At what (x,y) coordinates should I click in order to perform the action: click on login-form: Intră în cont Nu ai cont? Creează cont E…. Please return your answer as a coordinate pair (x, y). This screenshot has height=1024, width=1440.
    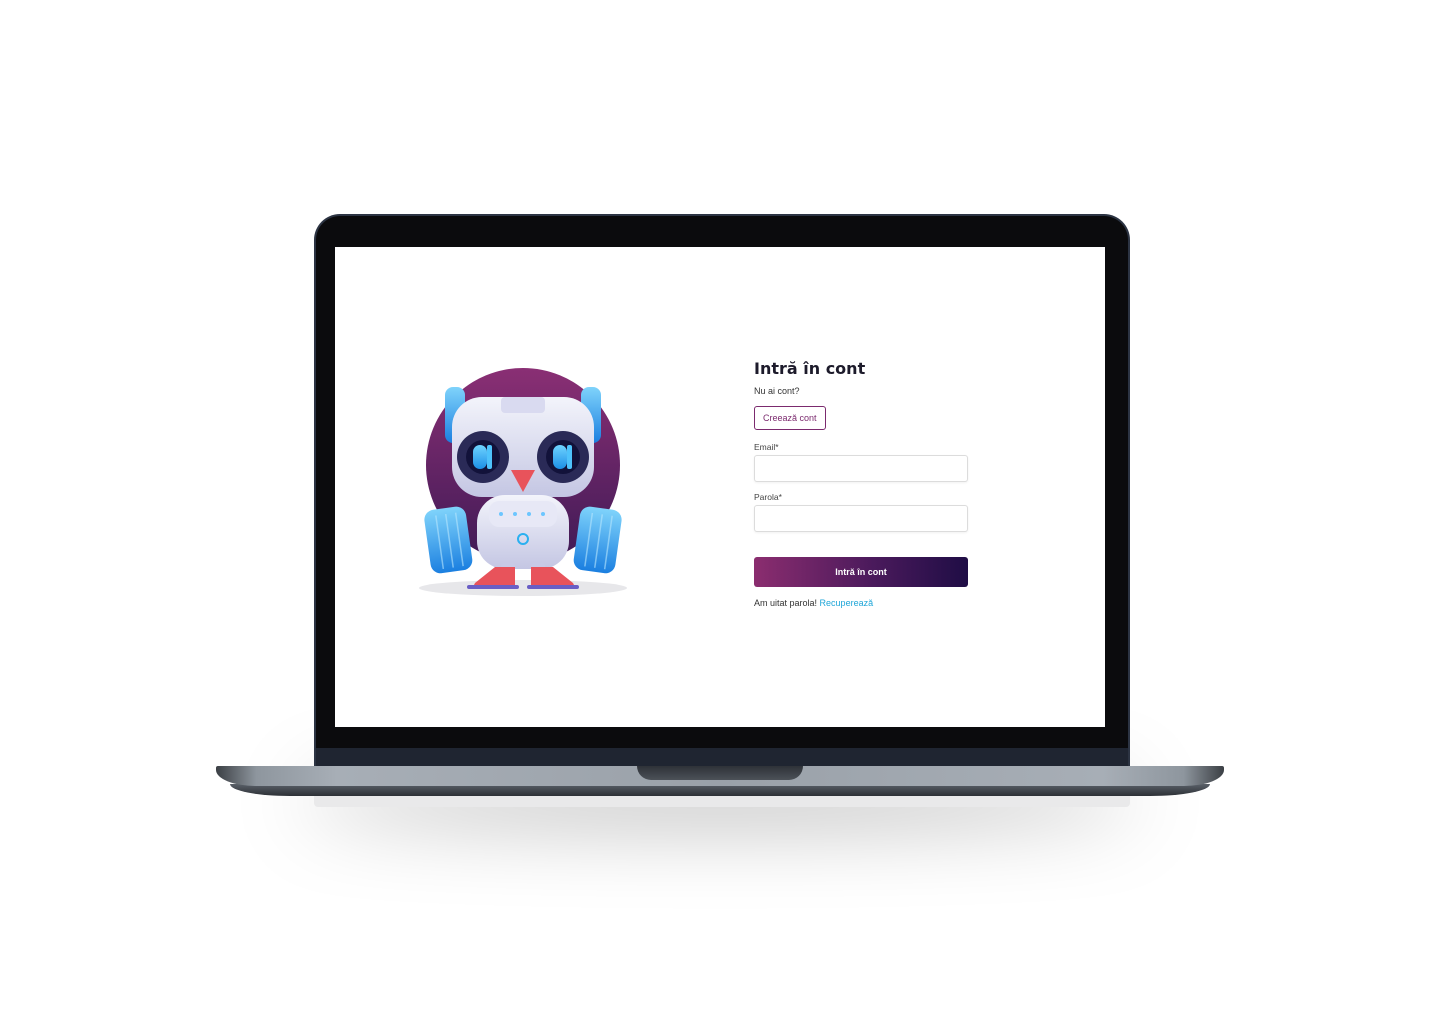
    Looking at the image, I should click on (864, 483).